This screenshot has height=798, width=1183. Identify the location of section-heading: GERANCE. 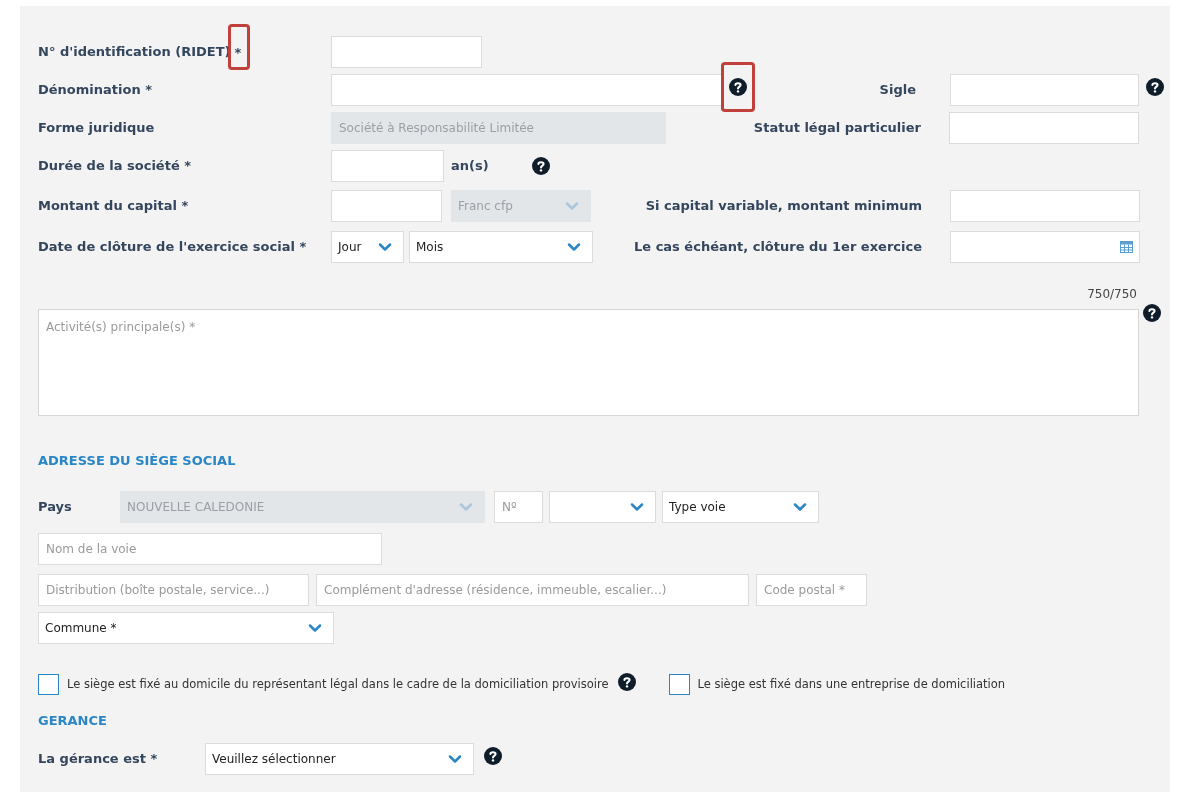
(73, 720).